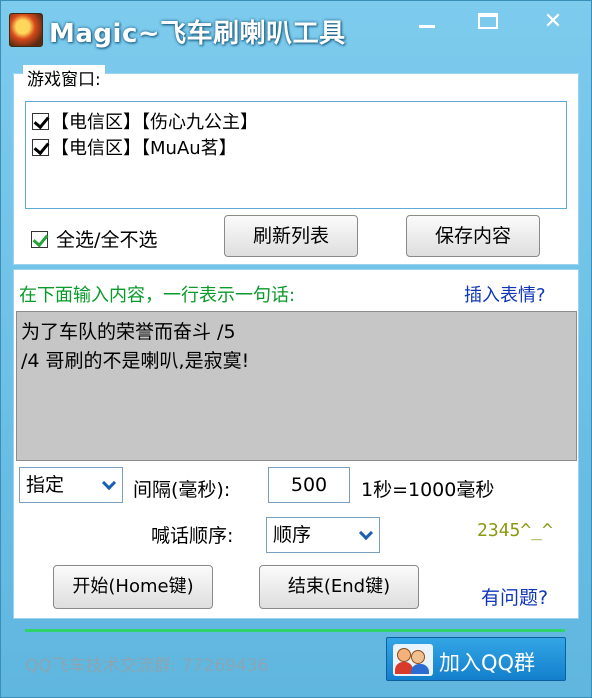 Image resolution: width=592 pixels, height=698 pixels. Describe the element at coordinates (296, 155) in the screenshot. I see `game-window-list: 【电信区】【伤心九公主】 【电信区】【MuAu茗】` at that location.